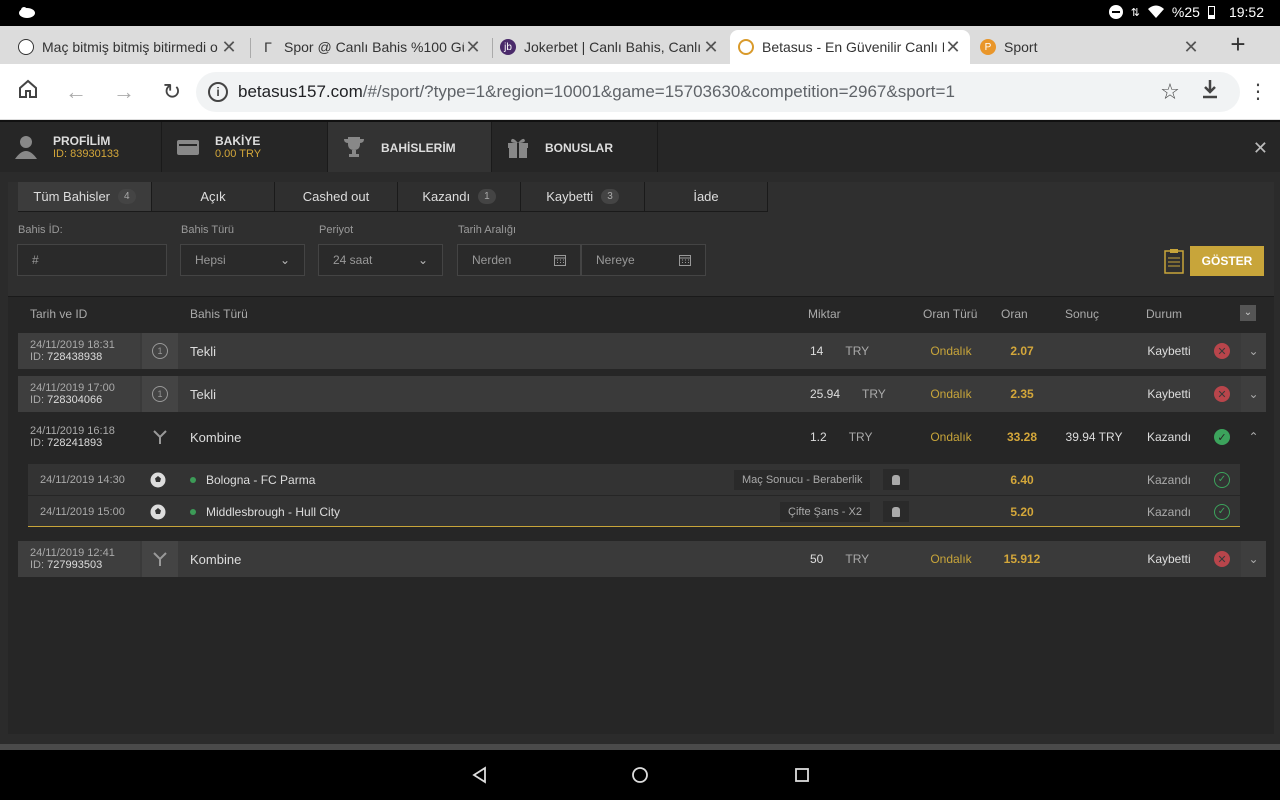 The width and height of the screenshot is (1280, 800). I want to click on tab-title: Sport, so click(1021, 47).